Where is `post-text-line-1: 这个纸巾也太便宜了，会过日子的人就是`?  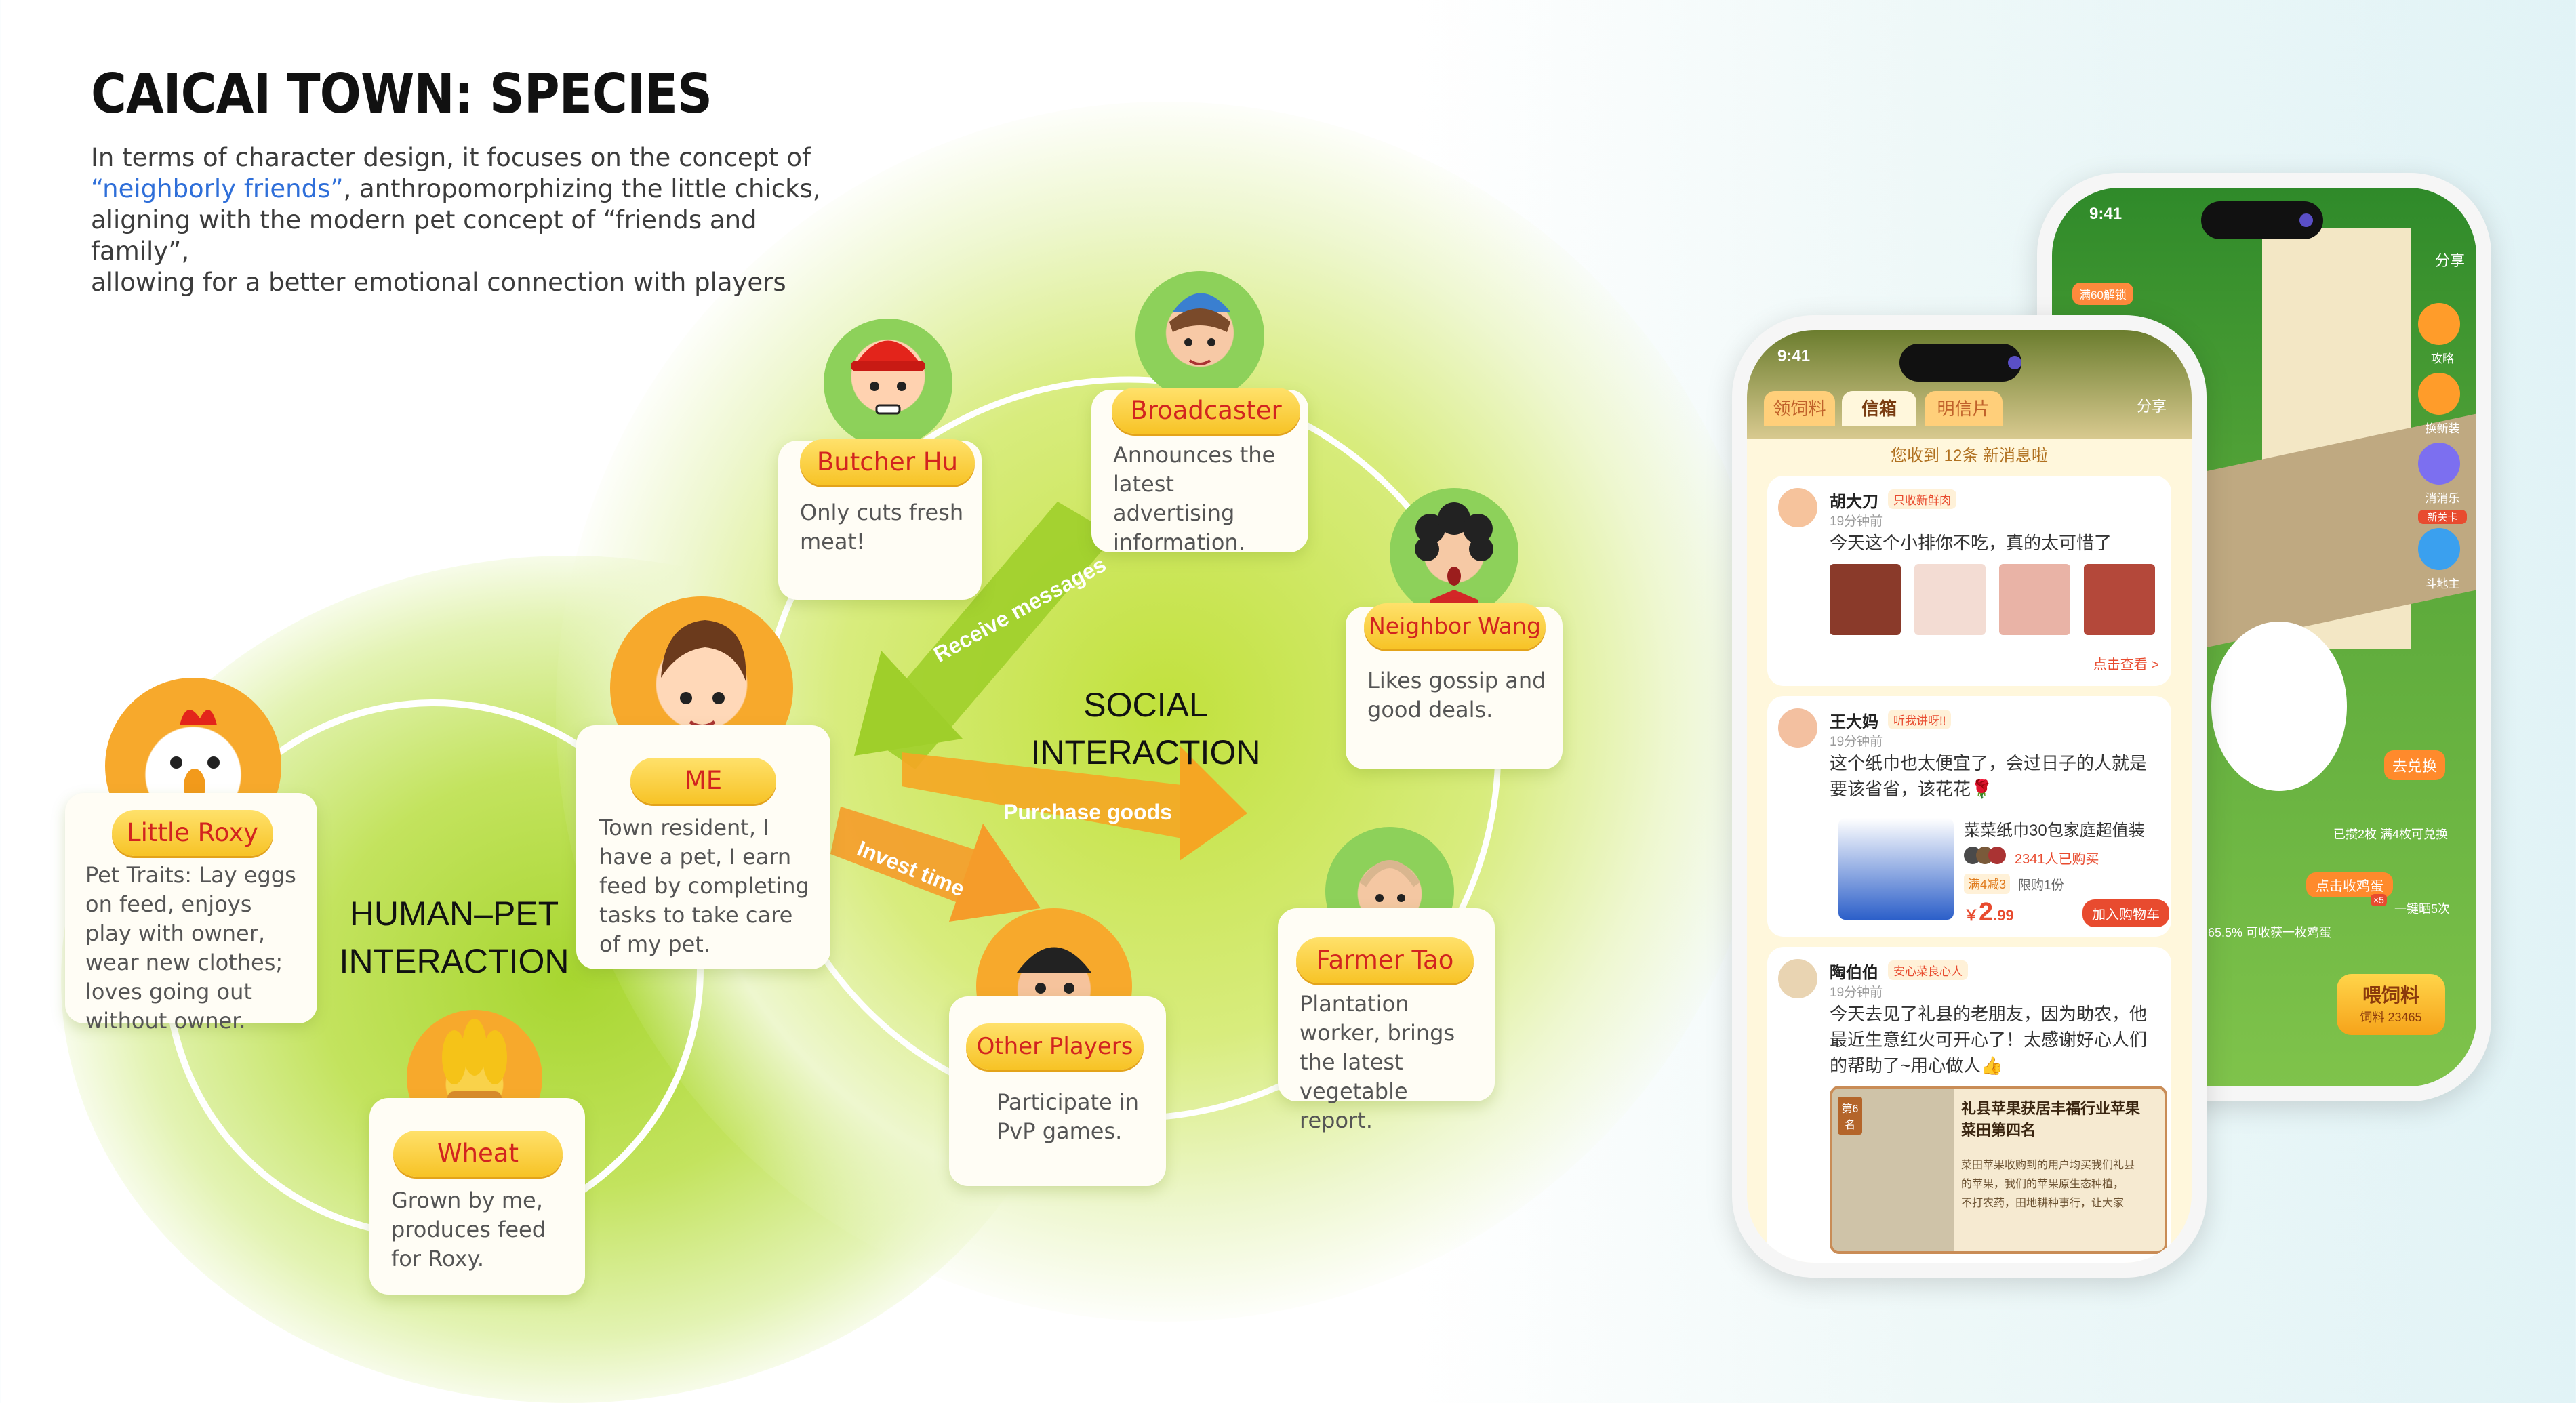 post-text-line-1: 这个纸巾也太便宜了，会过日子的人就是 is located at coordinates (1989, 763).